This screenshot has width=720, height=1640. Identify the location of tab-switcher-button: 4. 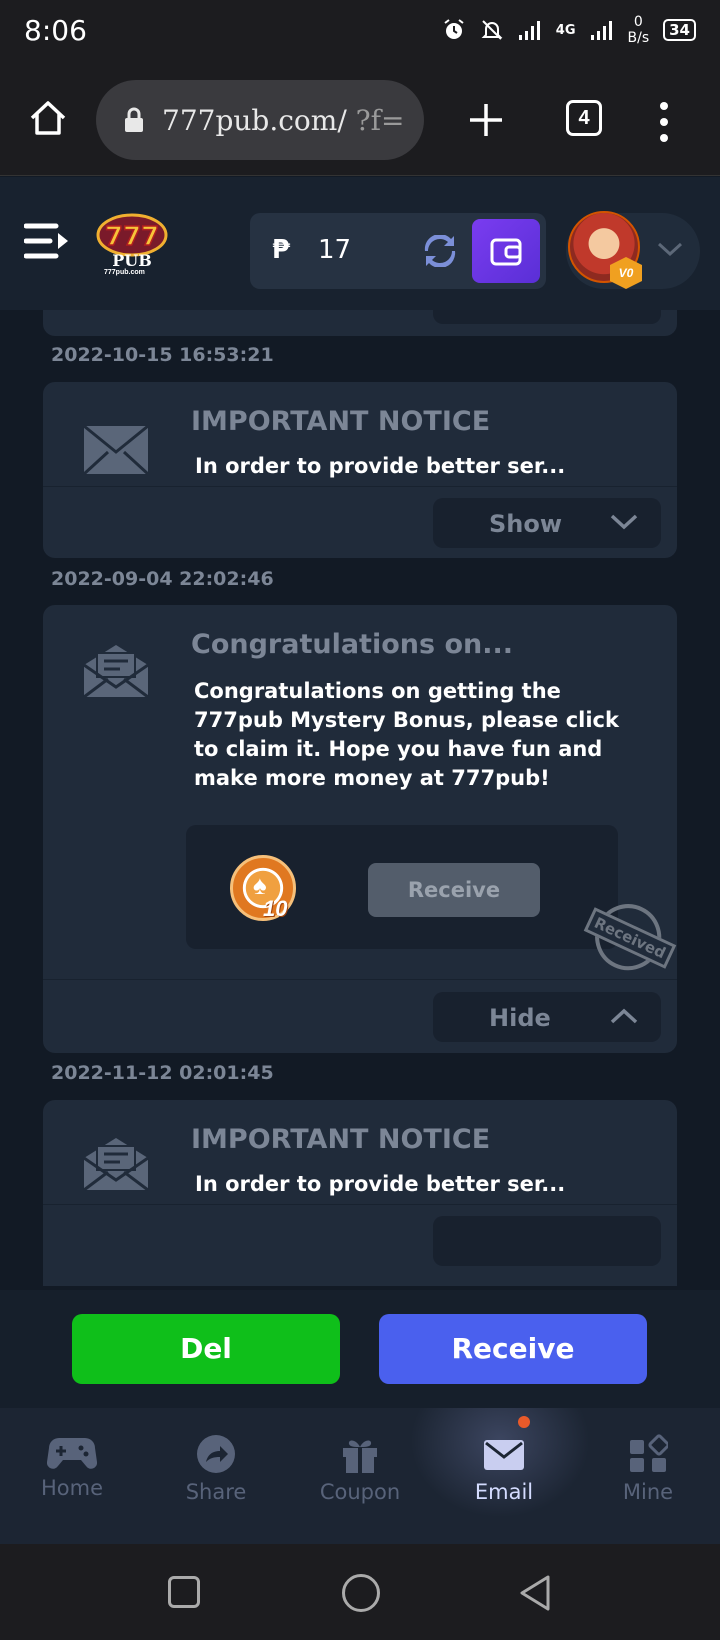
(584, 118).